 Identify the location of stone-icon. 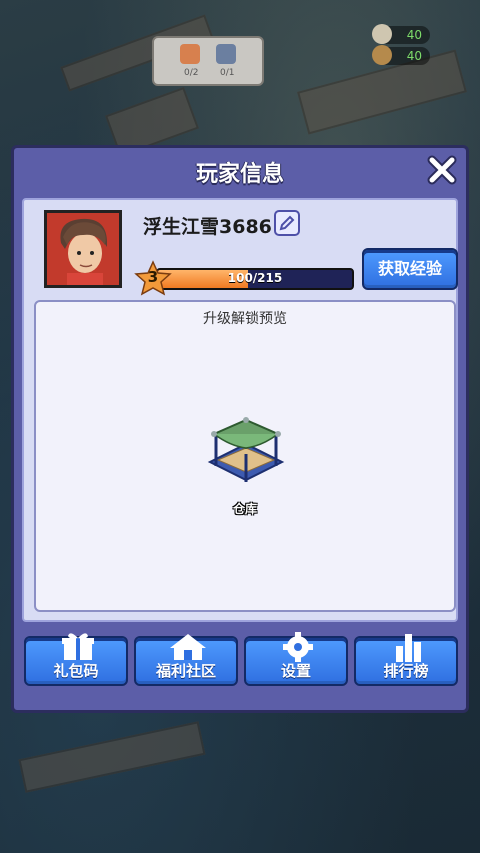
(382, 34).